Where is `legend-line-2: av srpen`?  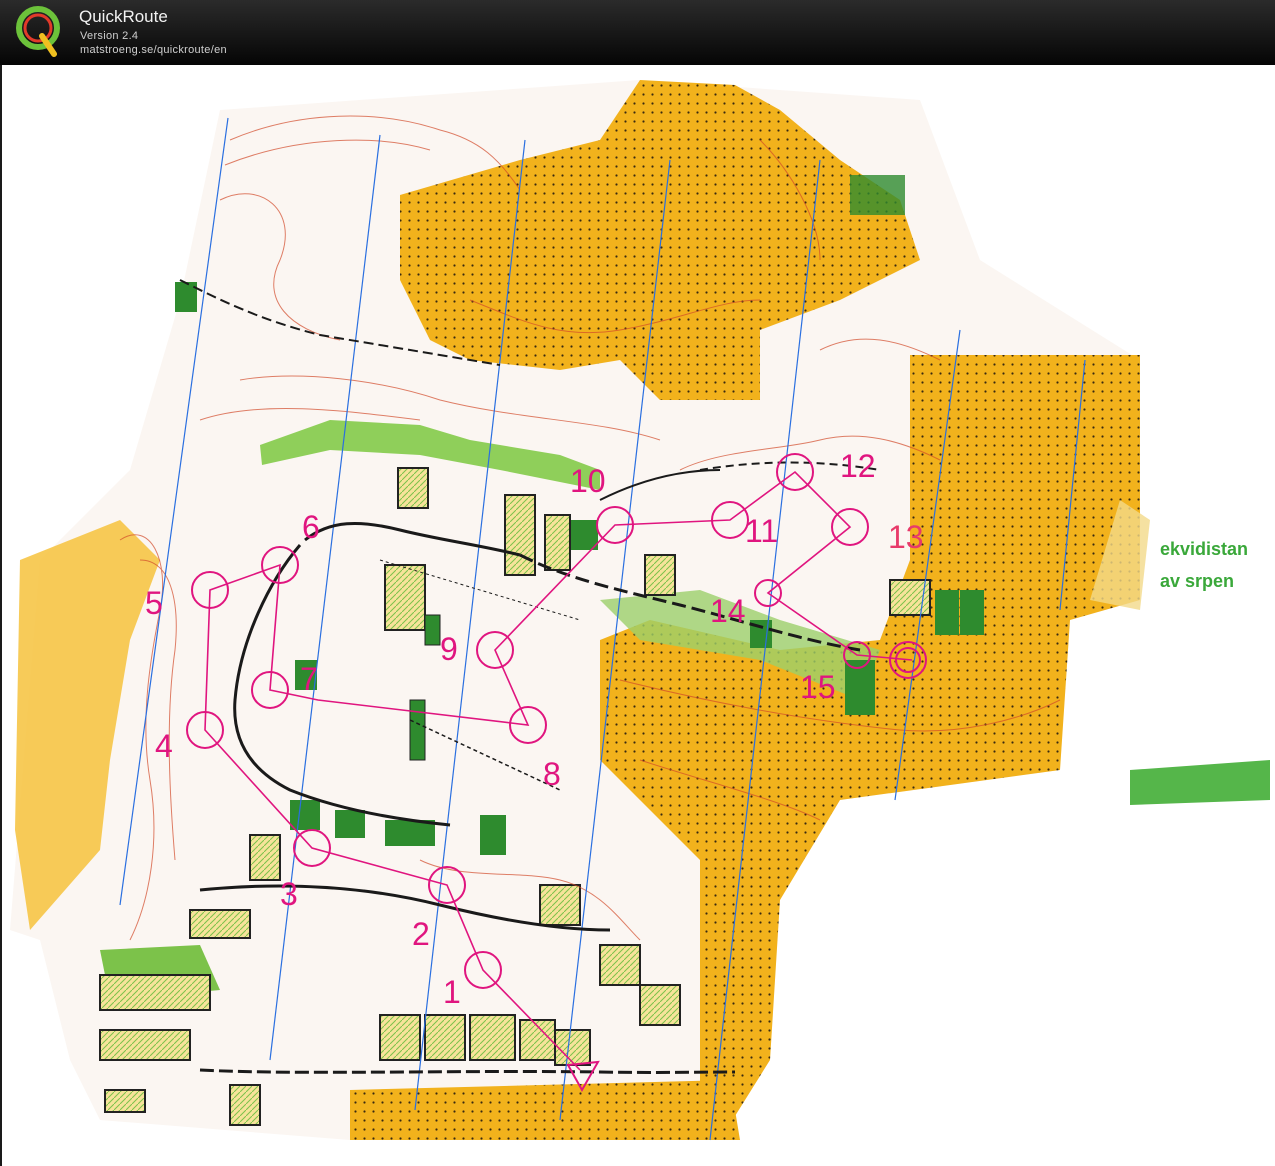 legend-line-2: av srpen is located at coordinates (1197, 581).